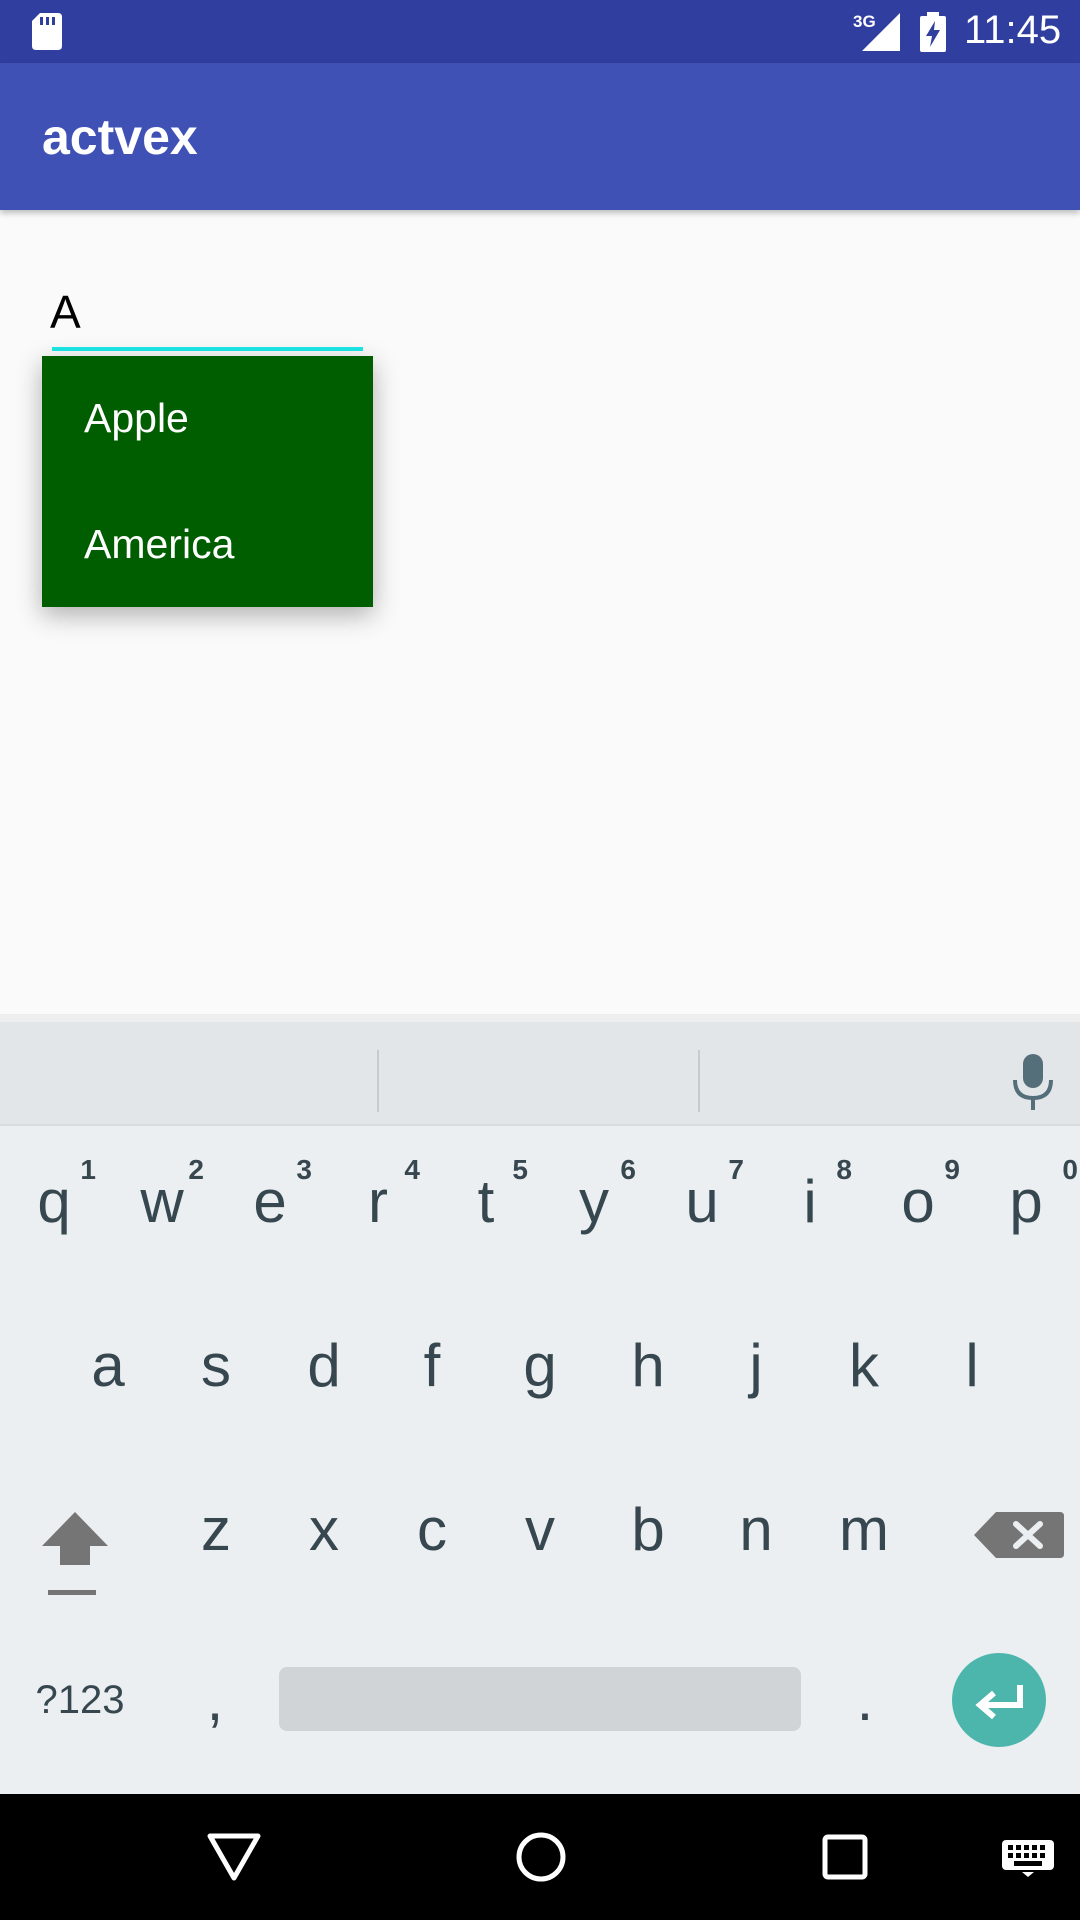 This screenshot has width=1080, height=1920. What do you see at coordinates (1015, 1535) in the screenshot?
I see `backspace-icon` at bounding box center [1015, 1535].